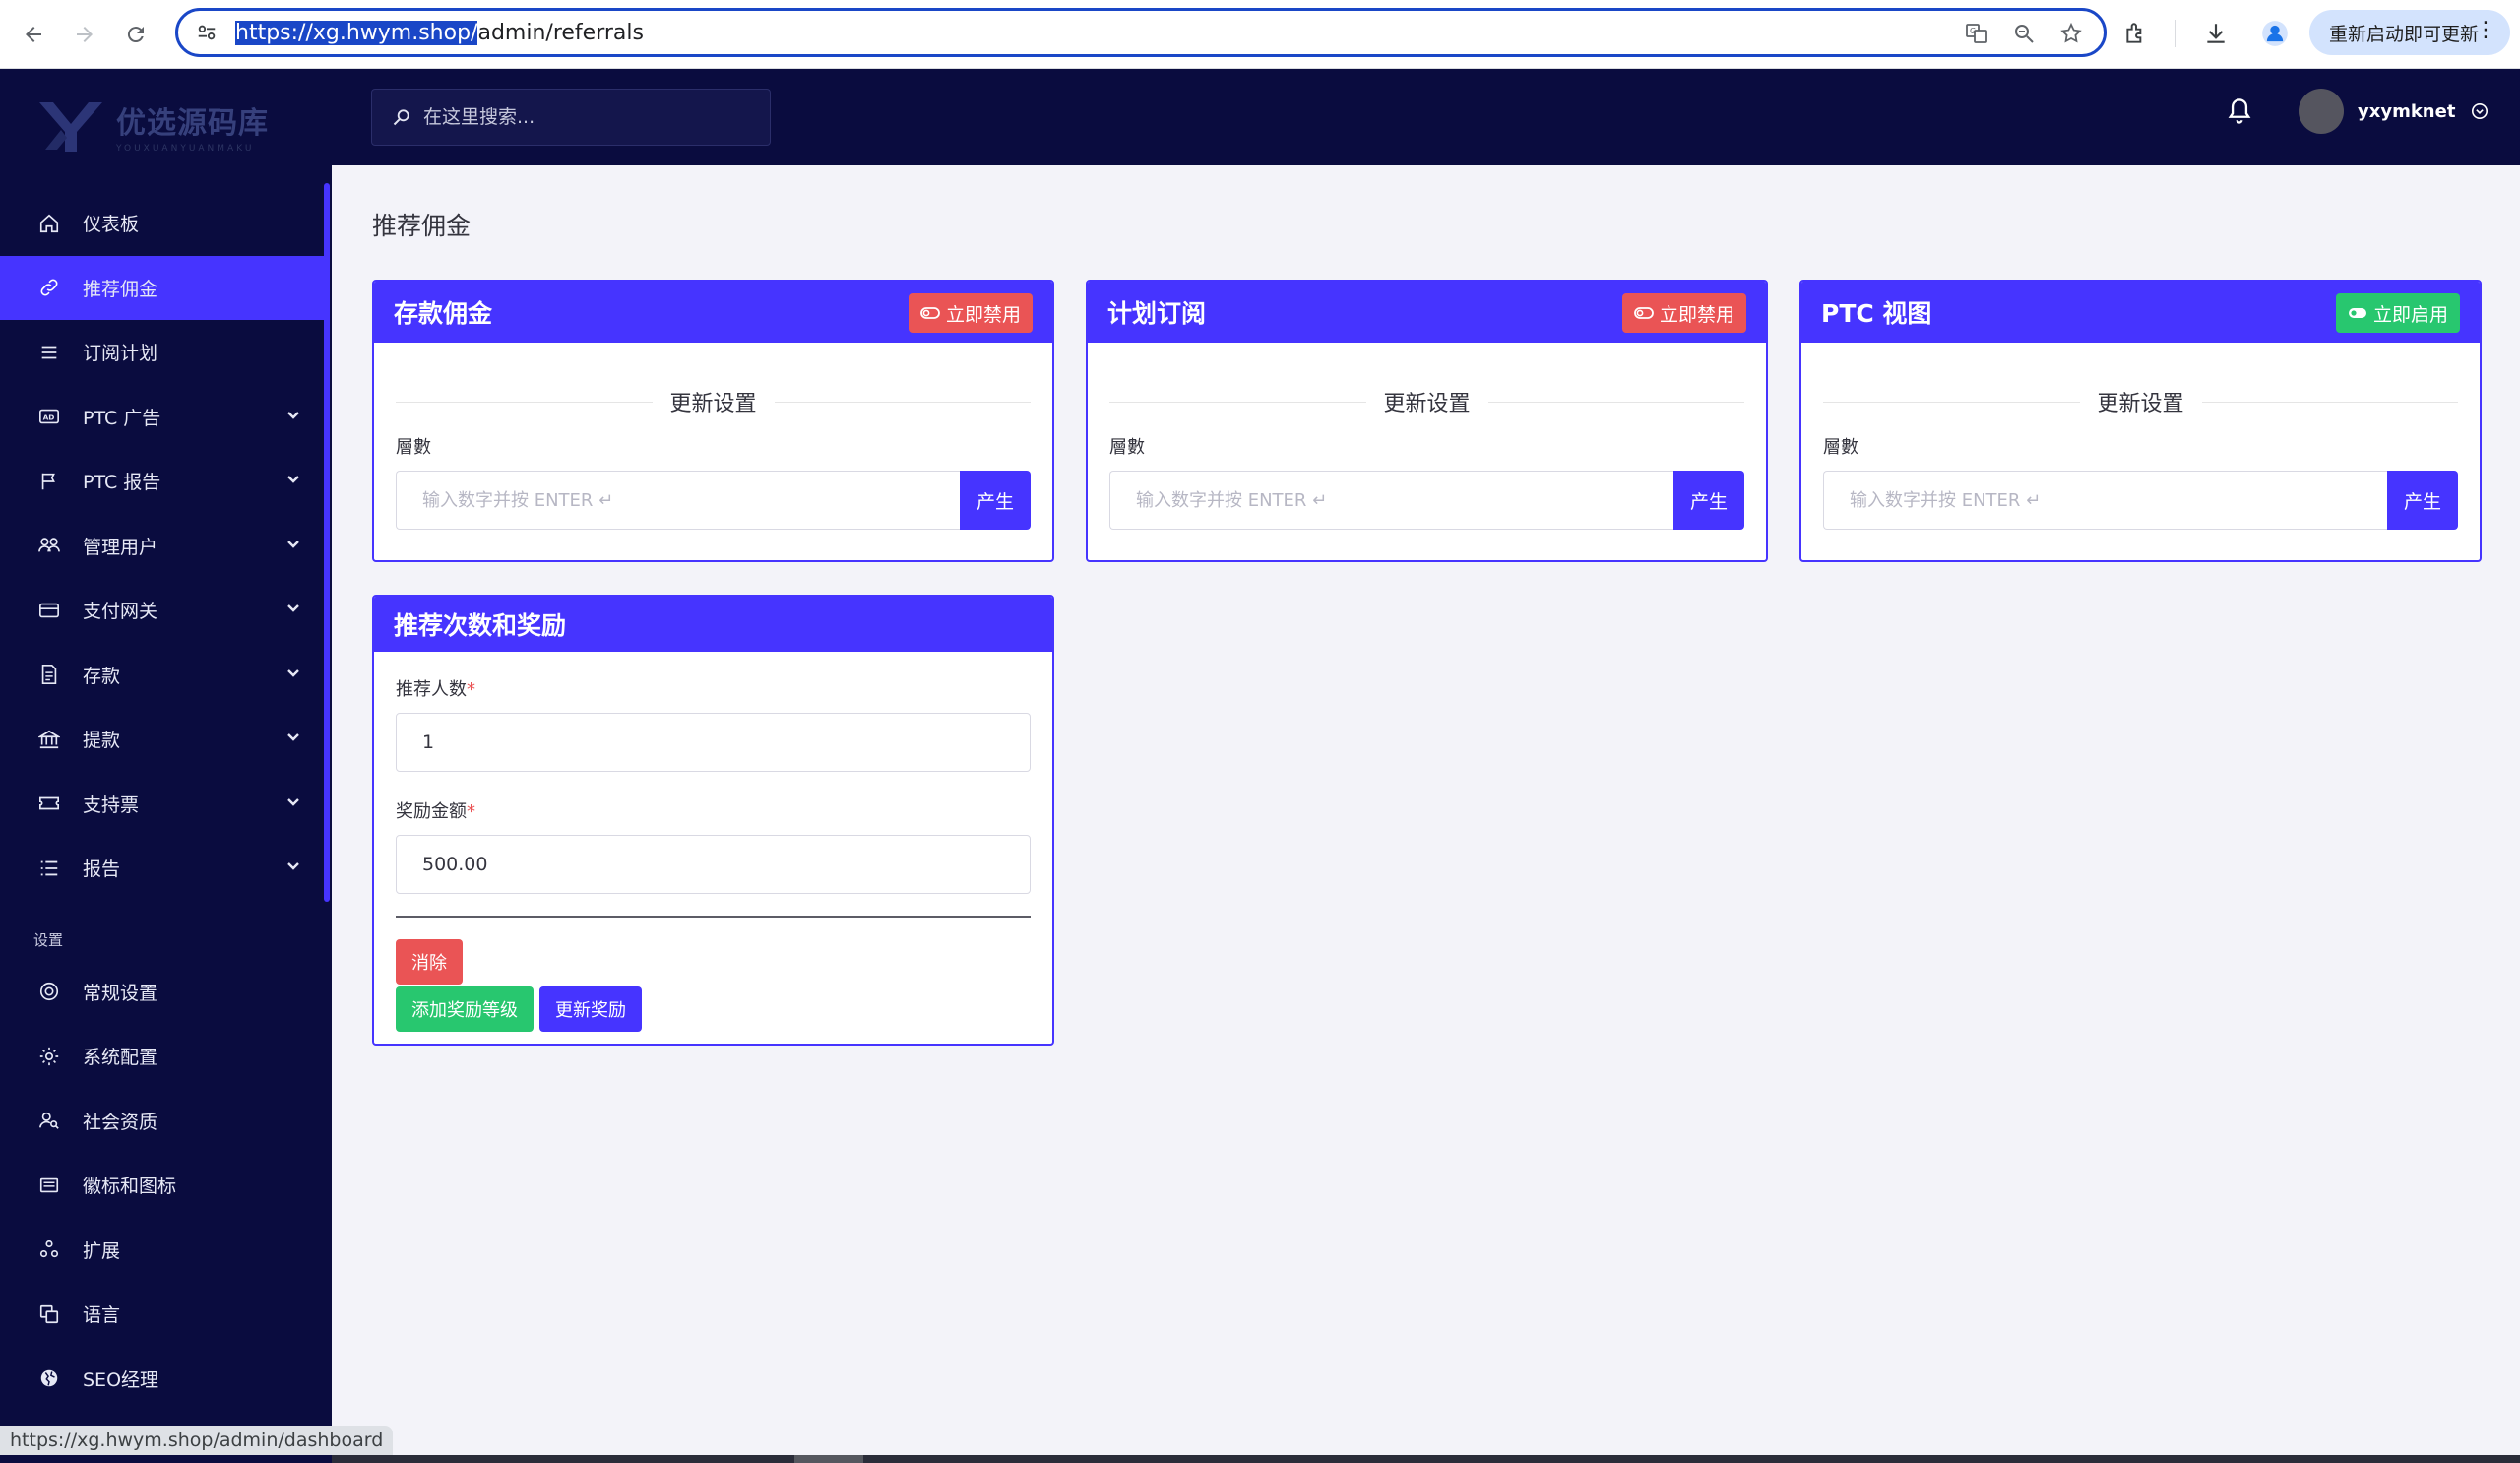 This screenshot has width=2520, height=1463. Describe the element at coordinates (590, 1009) in the screenshot. I see `update-reward-button: 更新奖励` at that location.